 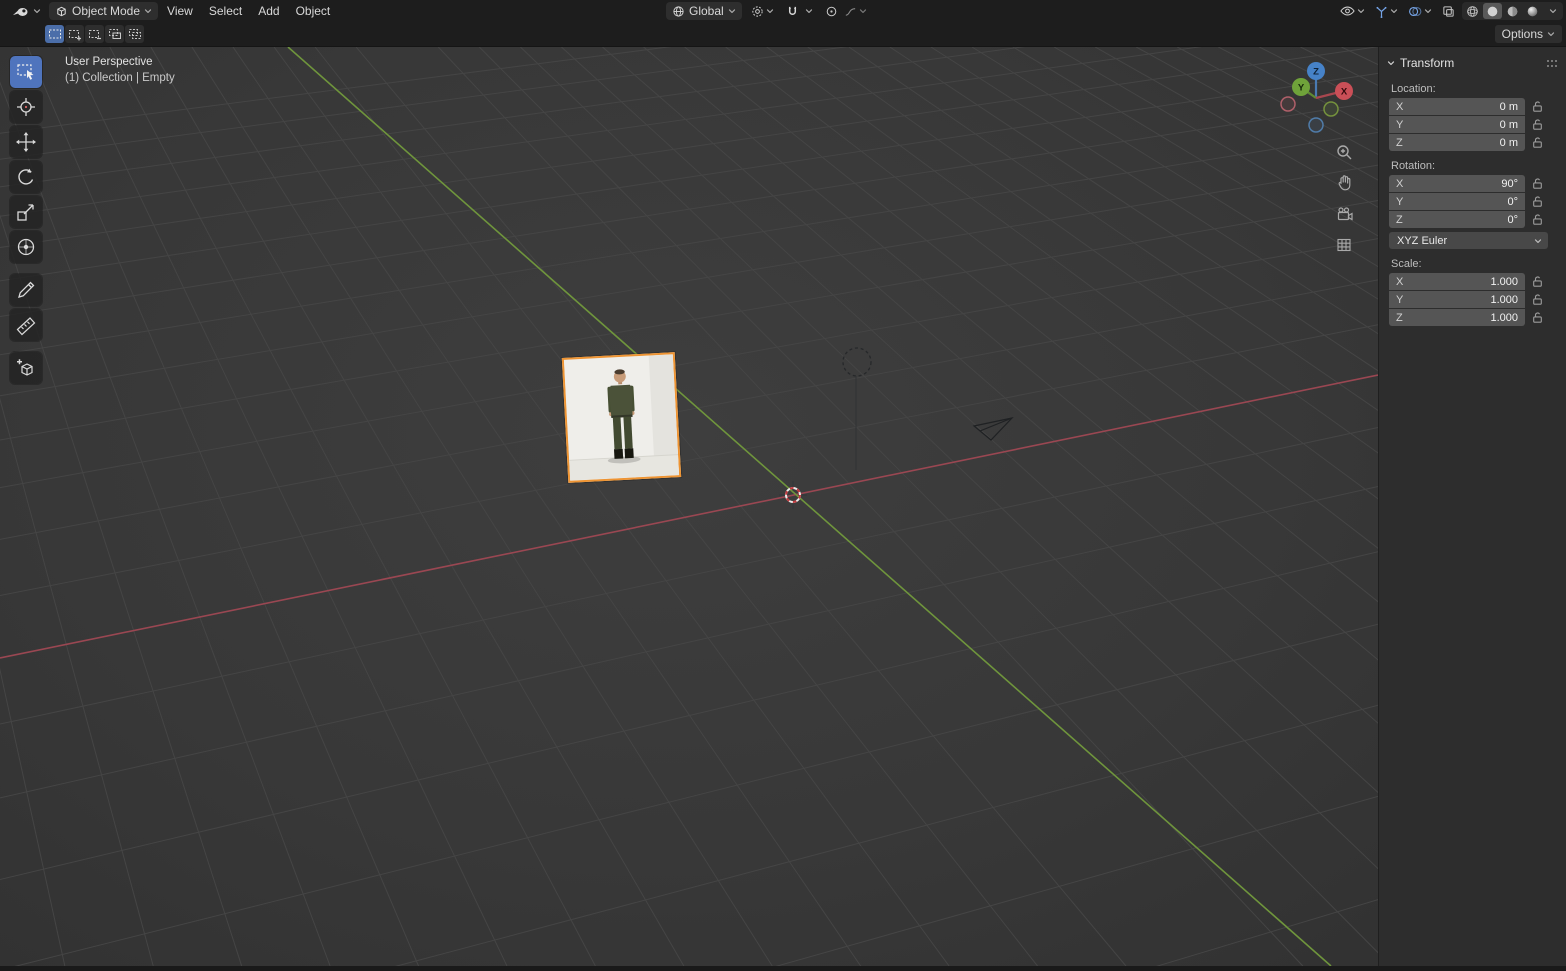 I want to click on orientation-label: Global, so click(x=706, y=11).